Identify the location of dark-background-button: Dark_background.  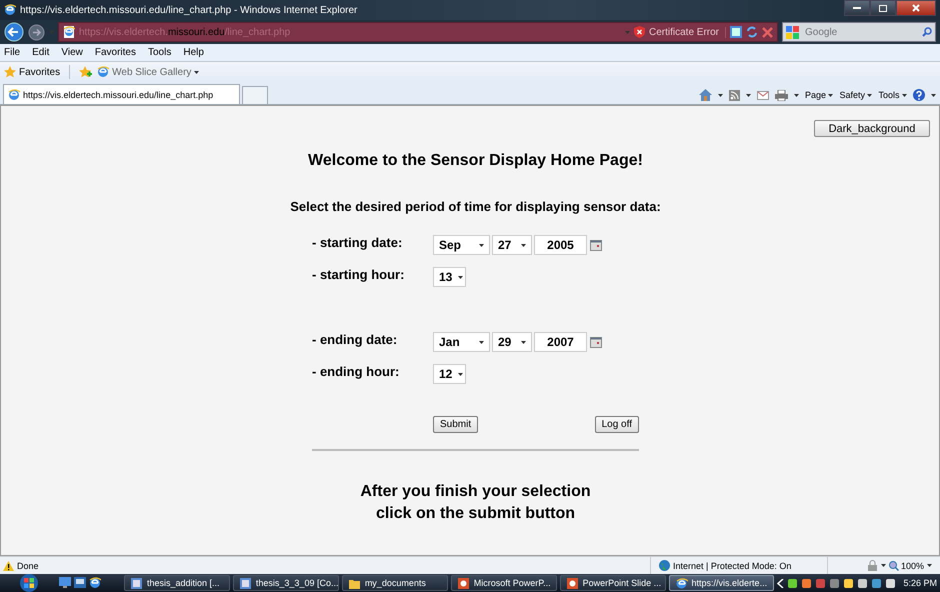
(872, 128).